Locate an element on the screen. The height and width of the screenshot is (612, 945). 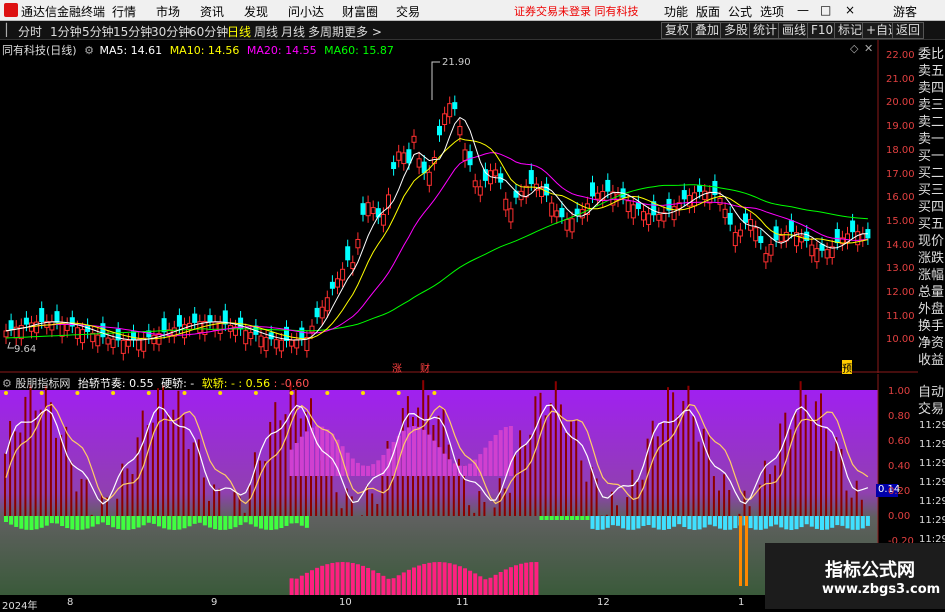
menu-ask-xiaoda: 问小达 is located at coordinates (306, 11).